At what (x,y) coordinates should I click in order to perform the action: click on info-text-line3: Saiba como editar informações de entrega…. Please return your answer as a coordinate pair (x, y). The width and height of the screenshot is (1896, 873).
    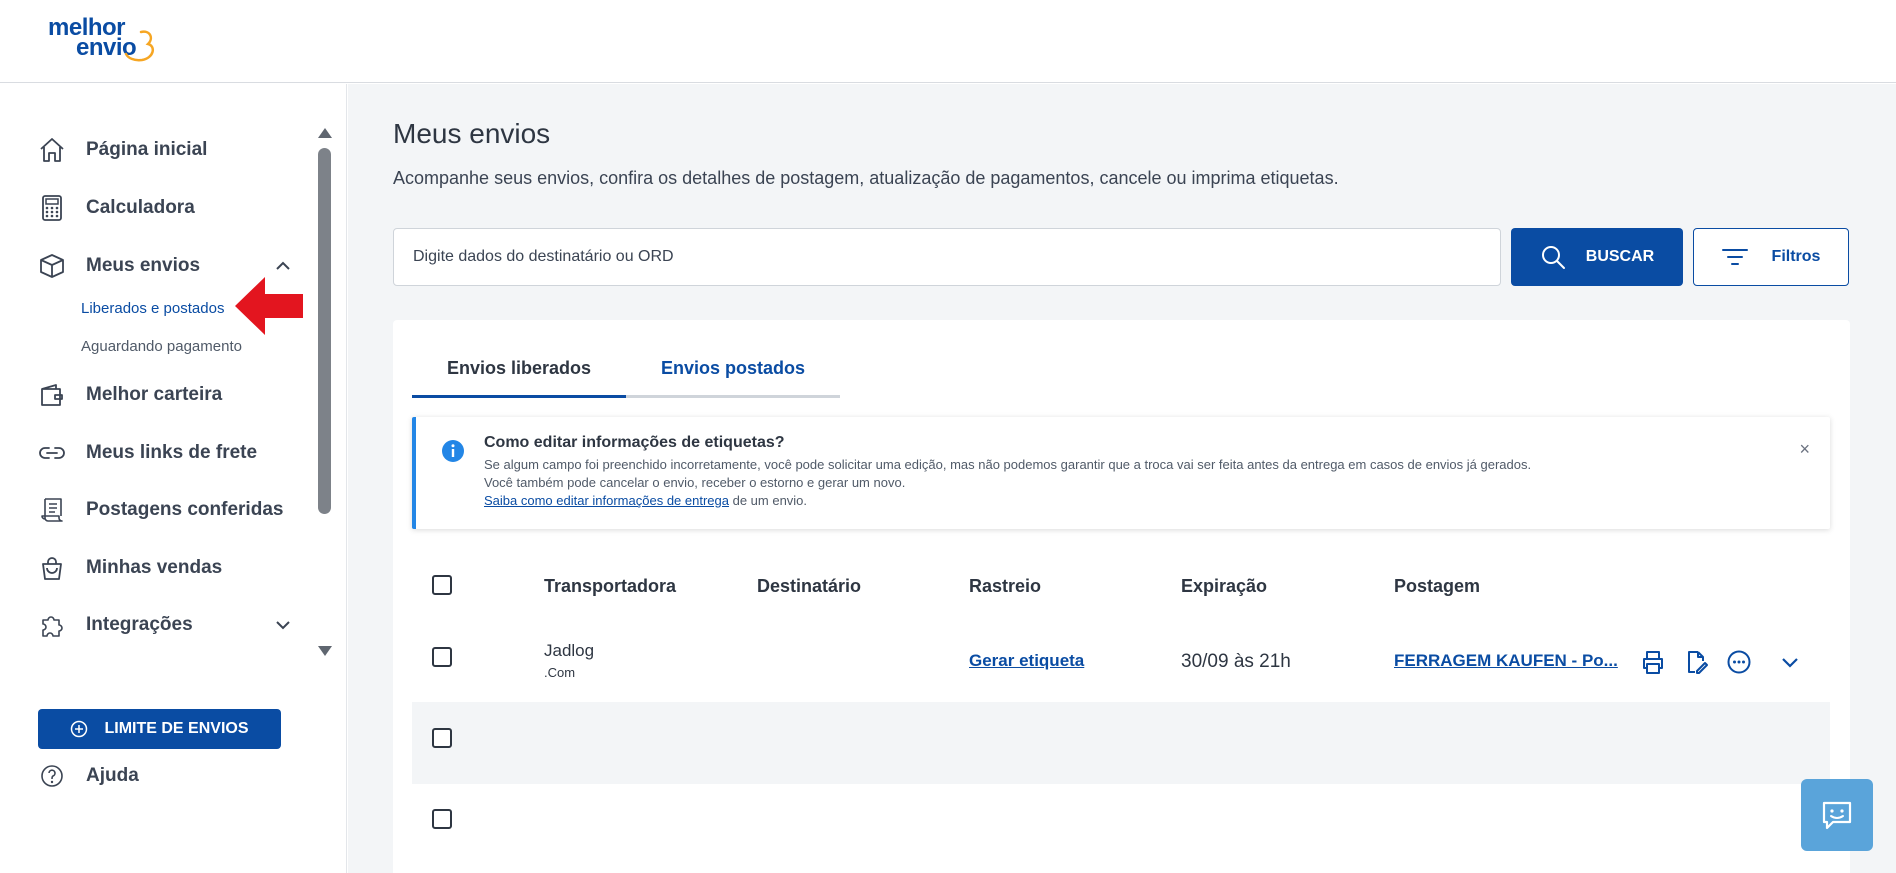
    Looking at the image, I should click on (645, 500).